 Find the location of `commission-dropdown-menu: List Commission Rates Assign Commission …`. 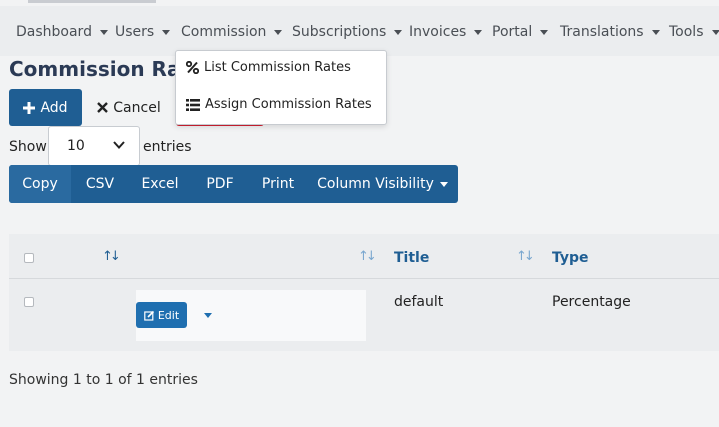

commission-dropdown-menu: List Commission Rates Assign Commission … is located at coordinates (281, 87).